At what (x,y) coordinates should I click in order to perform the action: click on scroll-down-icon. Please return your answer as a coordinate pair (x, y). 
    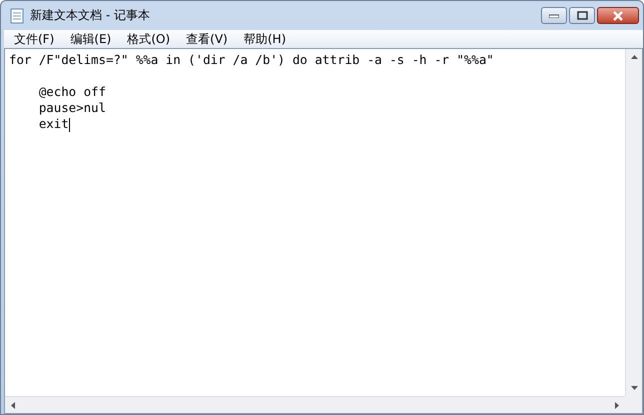
    Looking at the image, I should click on (634, 388).